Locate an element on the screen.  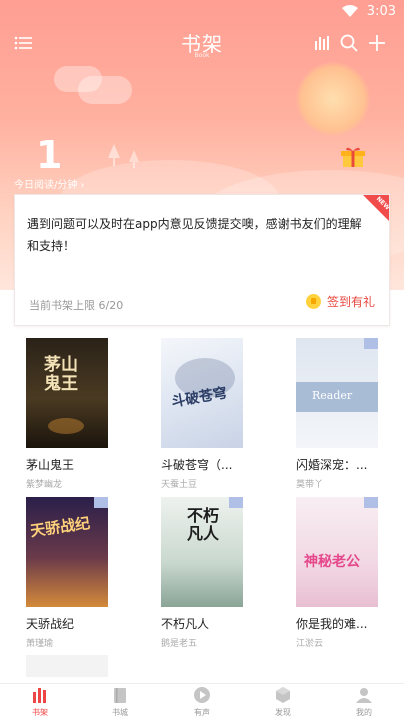
sun-decoration is located at coordinates (333, 99).